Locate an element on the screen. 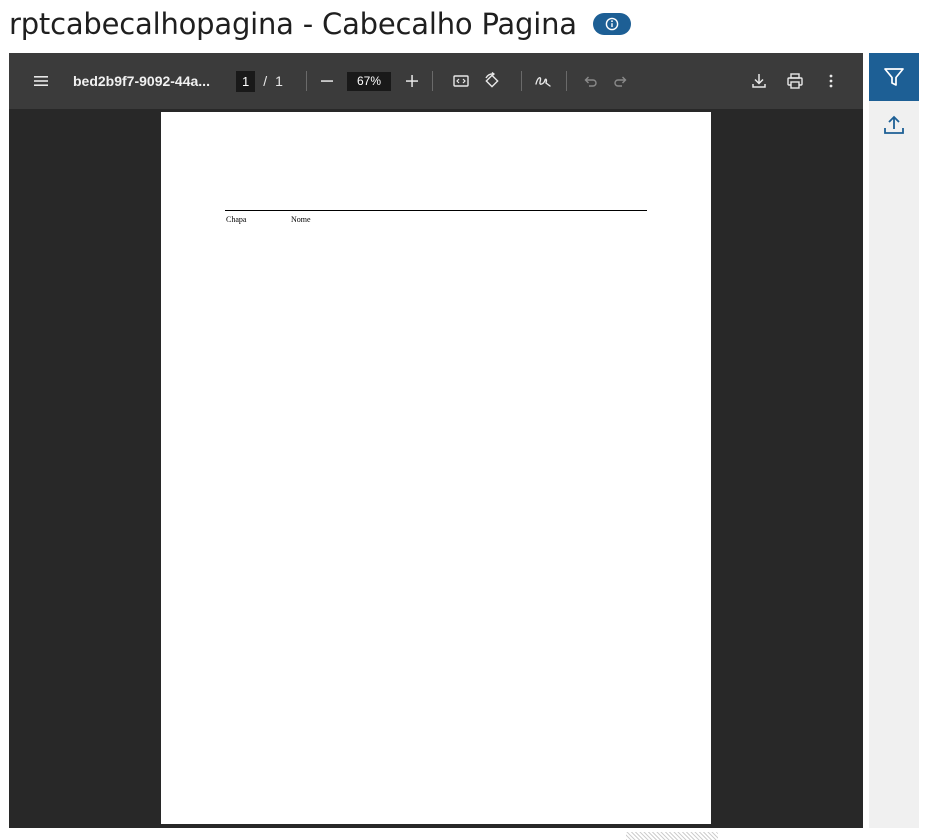 This screenshot has width=928, height=840. hamburger-menu-icon is located at coordinates (41, 81).